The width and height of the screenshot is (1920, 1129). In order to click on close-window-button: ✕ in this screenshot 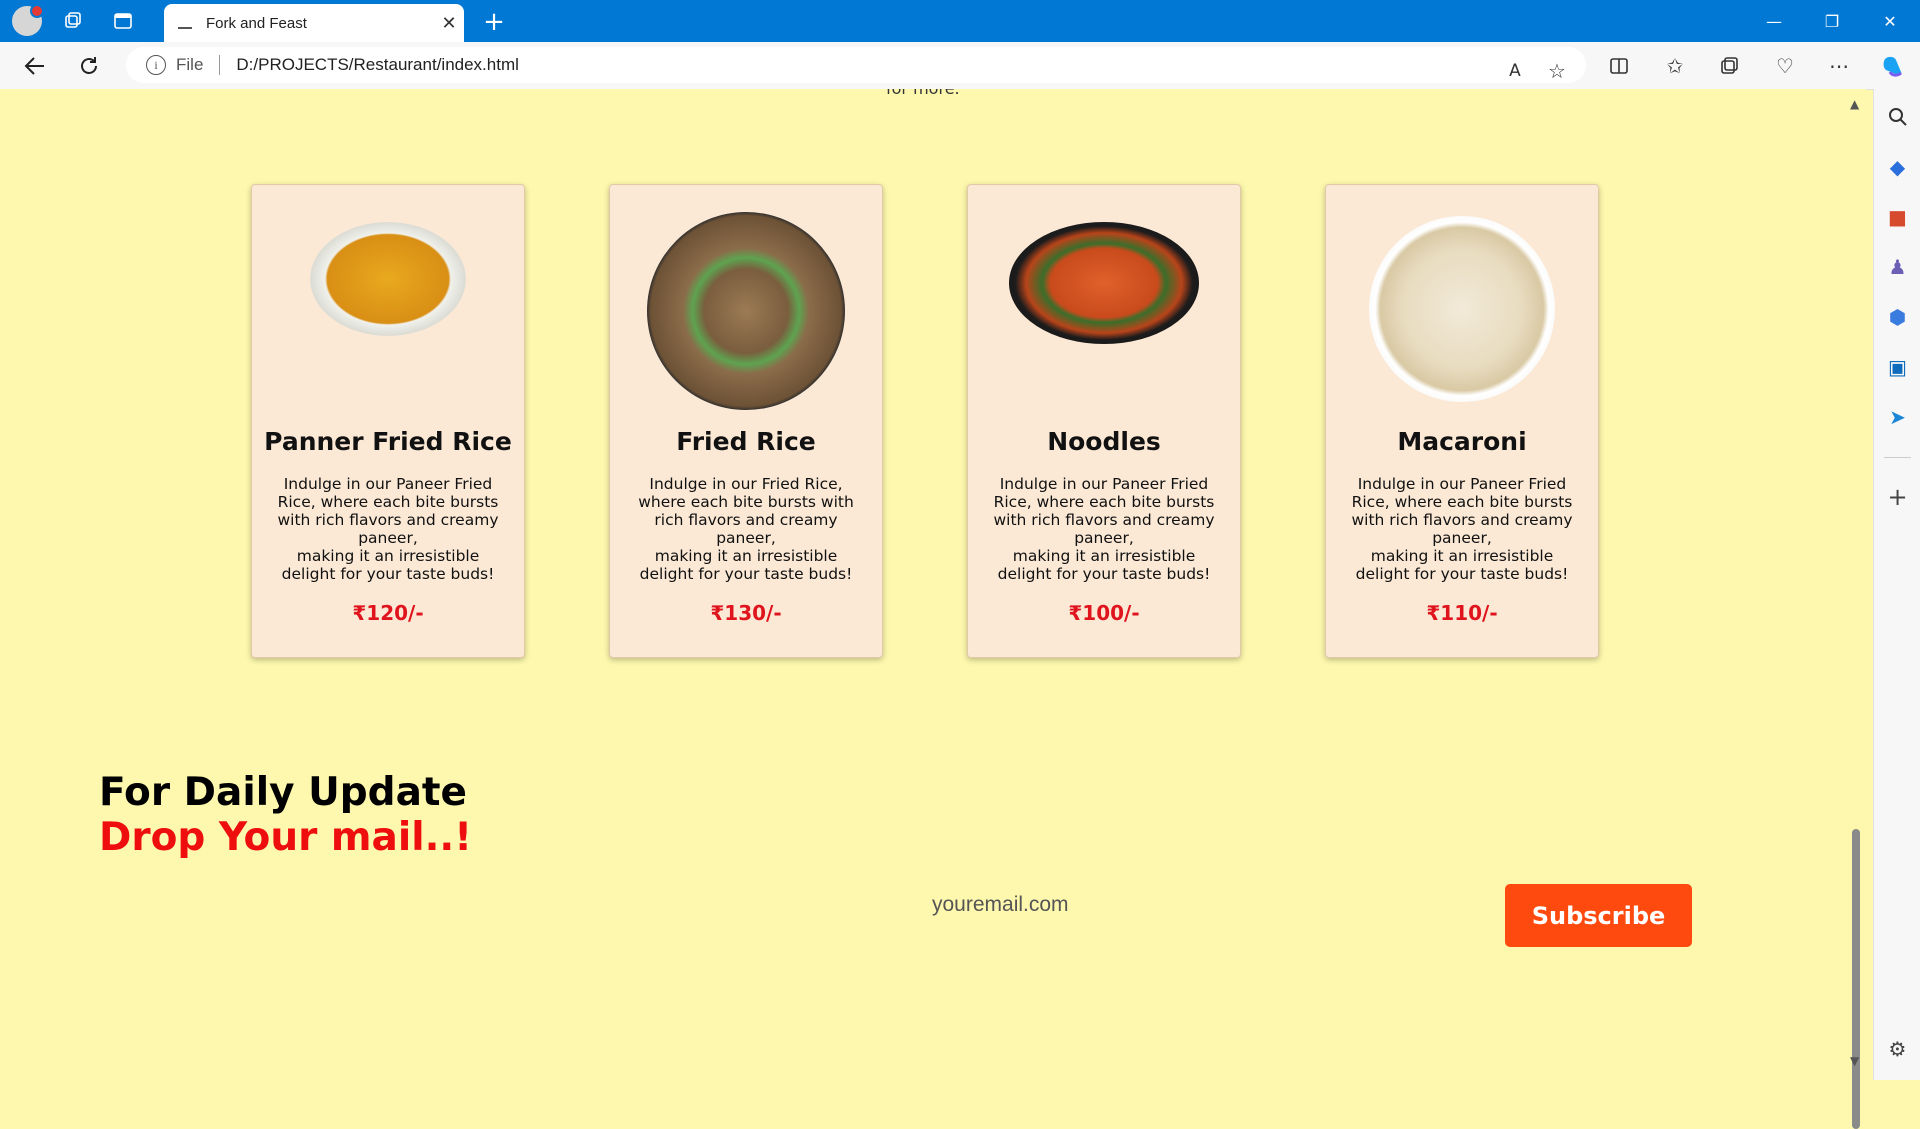, I will do `click(1890, 21)`.